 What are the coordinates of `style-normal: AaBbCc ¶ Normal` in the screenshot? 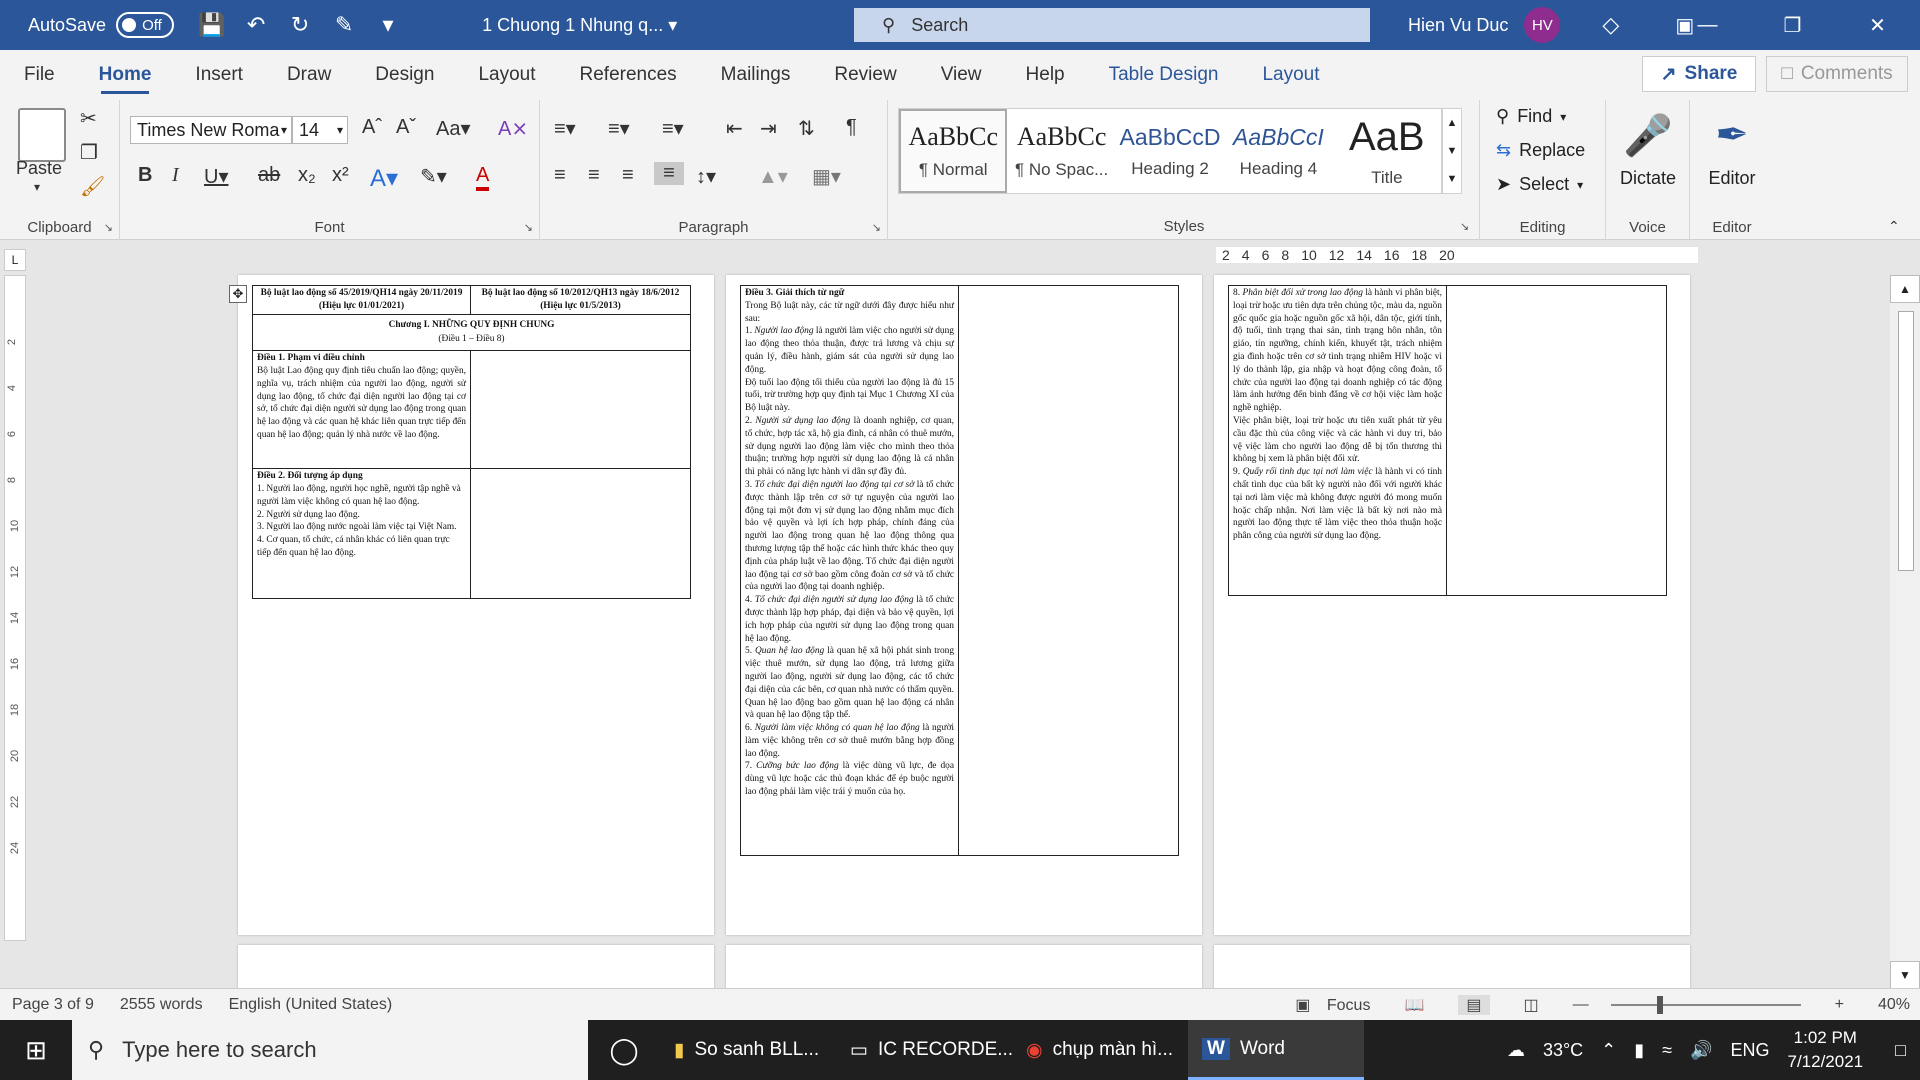 It's located at (953, 151).